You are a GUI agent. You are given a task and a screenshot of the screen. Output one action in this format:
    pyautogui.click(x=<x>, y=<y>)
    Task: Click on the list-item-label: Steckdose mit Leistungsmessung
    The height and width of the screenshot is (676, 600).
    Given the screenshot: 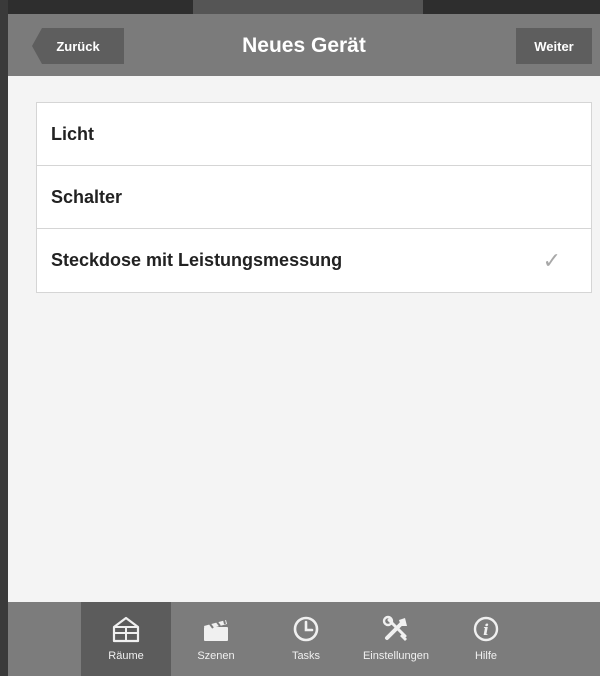 What is the action you would take?
    pyautogui.click(x=197, y=260)
    